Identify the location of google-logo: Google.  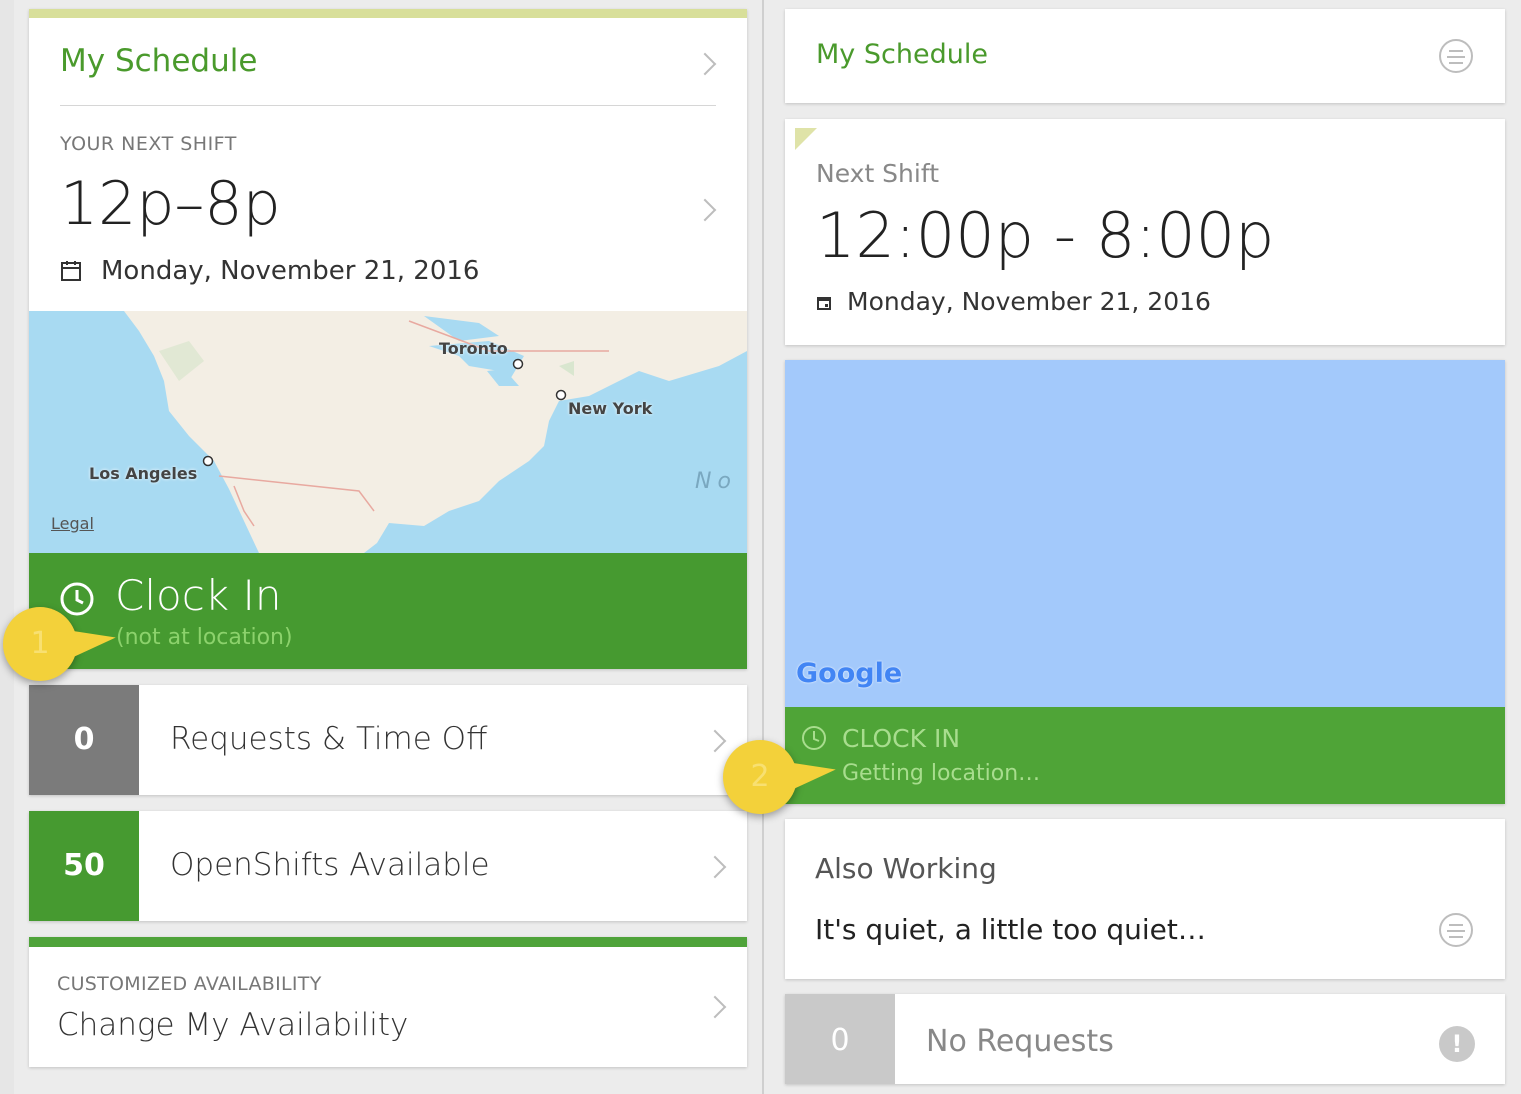
(849, 673).